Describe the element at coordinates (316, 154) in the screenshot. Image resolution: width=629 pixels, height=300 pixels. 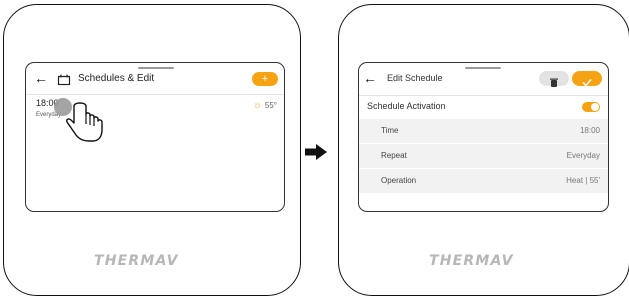
I see `next-arrow-icon` at that location.